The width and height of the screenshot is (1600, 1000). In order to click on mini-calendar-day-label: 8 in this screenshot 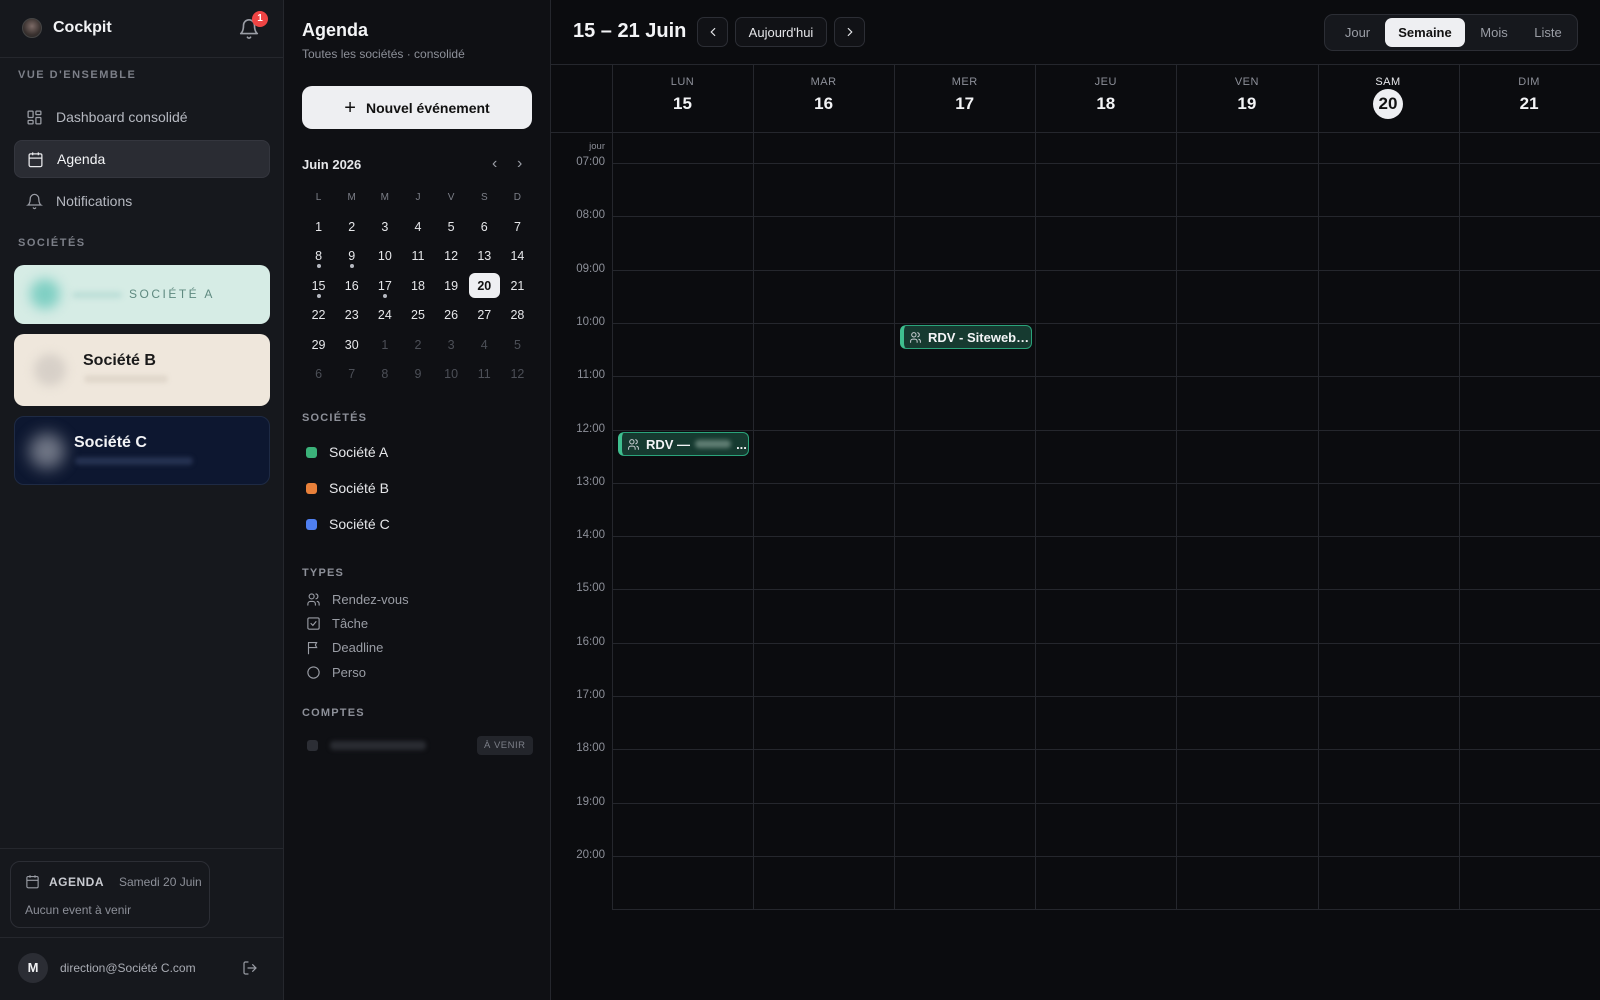, I will do `click(319, 256)`.